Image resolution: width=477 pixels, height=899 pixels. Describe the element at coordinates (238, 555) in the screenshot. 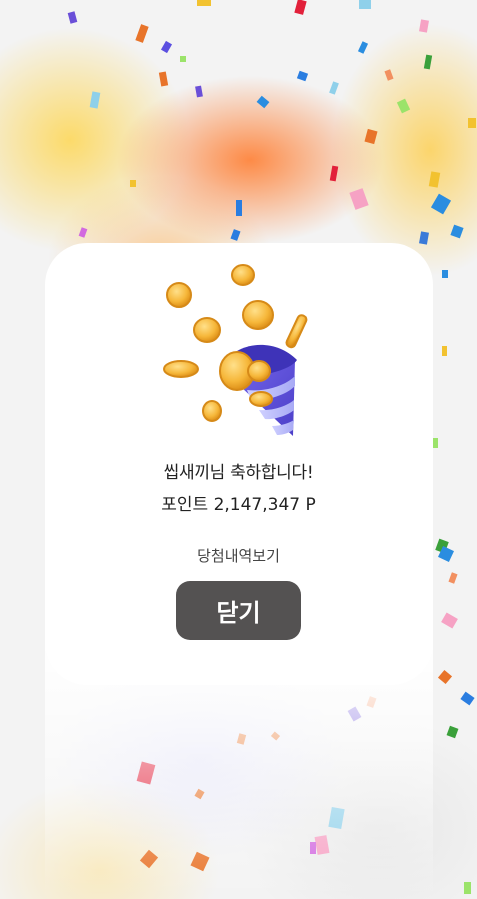

I see `view-history-link: 당첨내역보기` at that location.